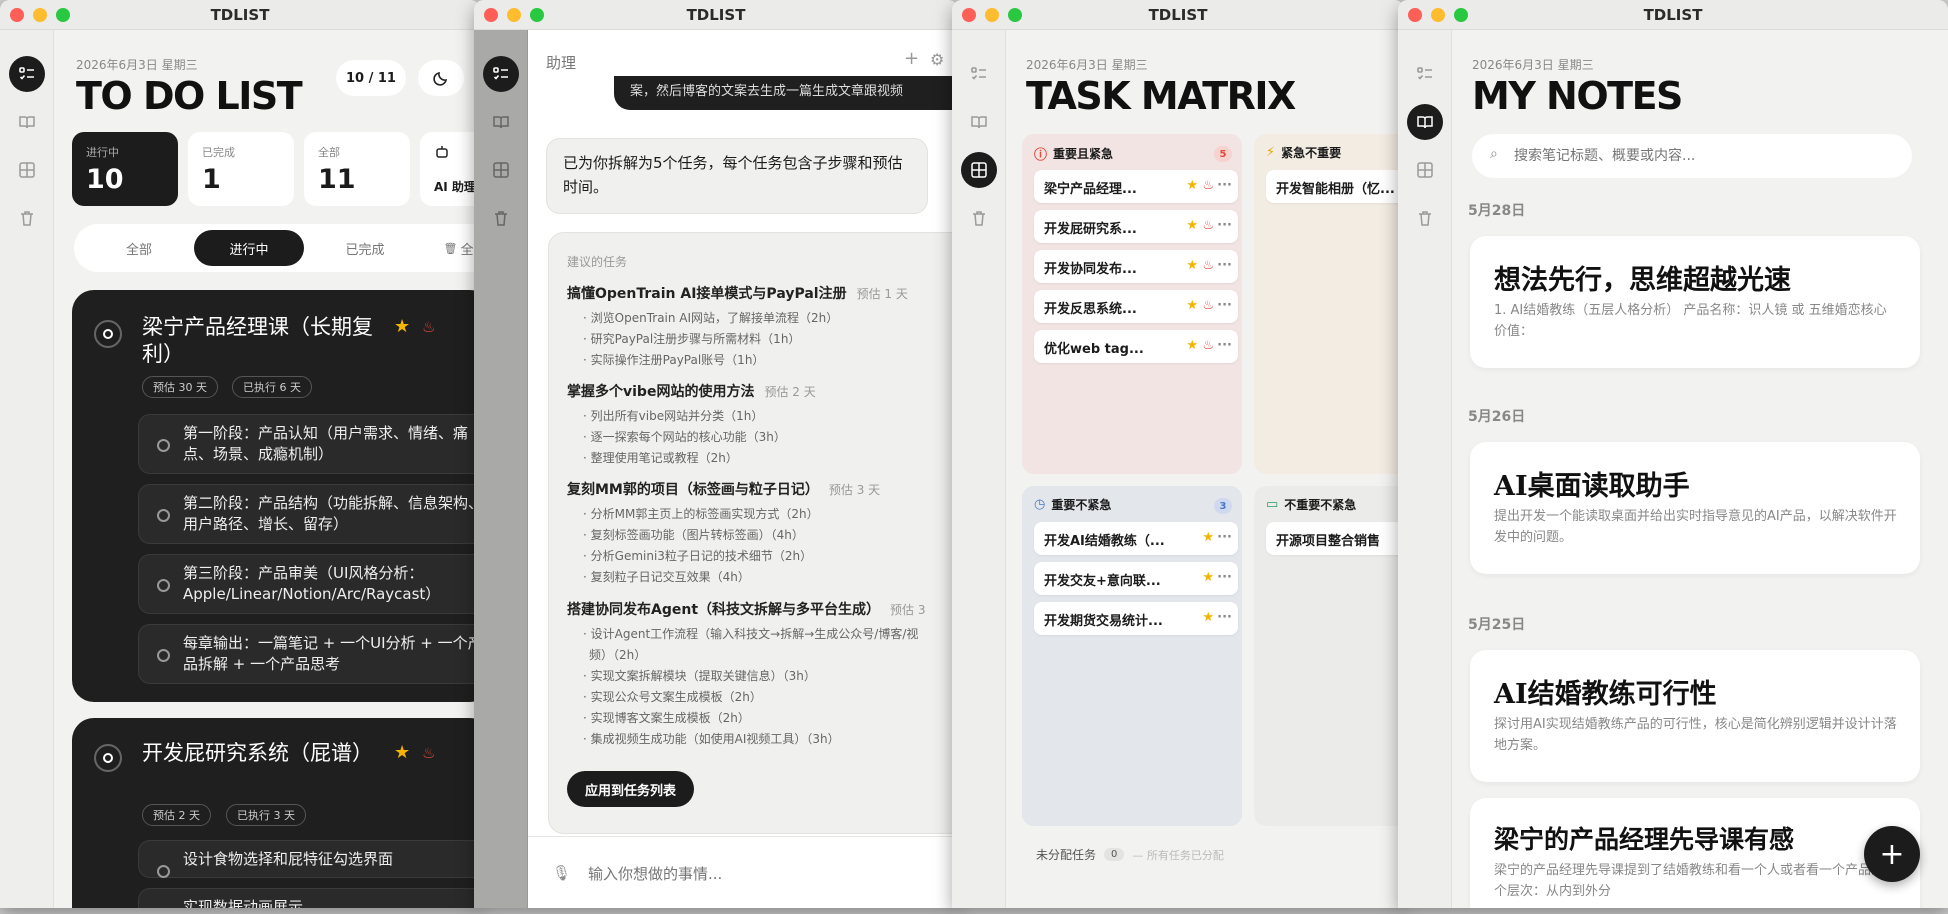  What do you see at coordinates (1178, 15) in the screenshot?
I see `title-bar: TDLIST` at bounding box center [1178, 15].